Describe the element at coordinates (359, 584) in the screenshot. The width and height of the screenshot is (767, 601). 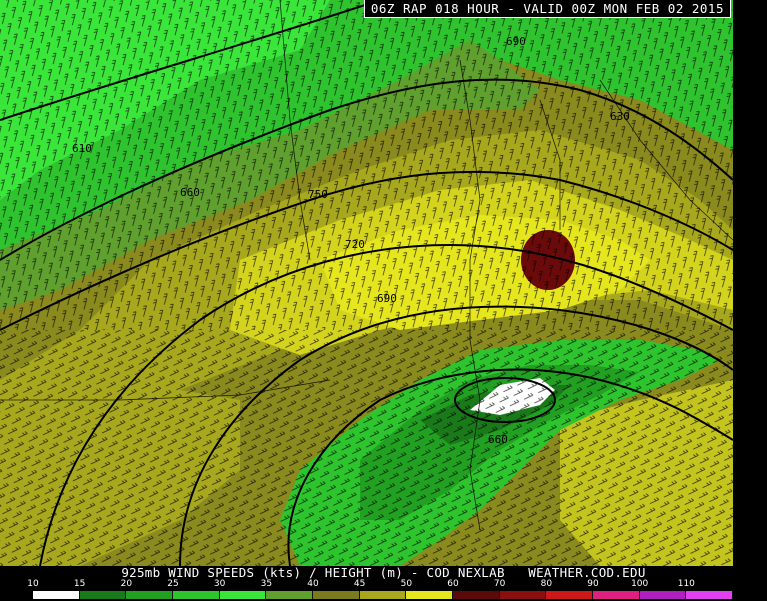
I see `colorbar-tick-label: 45` at that location.